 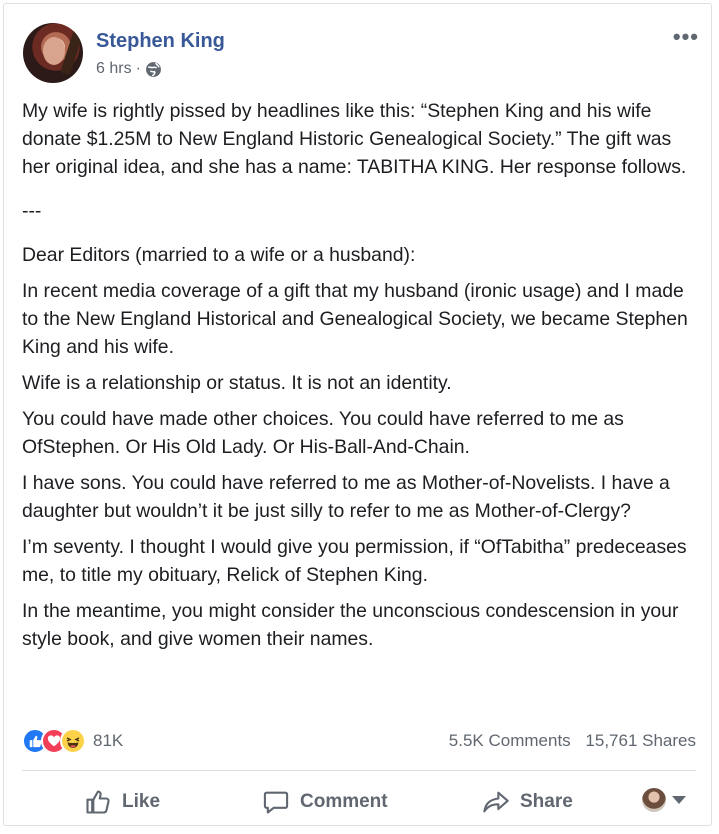 What do you see at coordinates (359, 740) in the screenshot?
I see `post-stats: 81K 5.5K Comments 15,761 Shares` at bounding box center [359, 740].